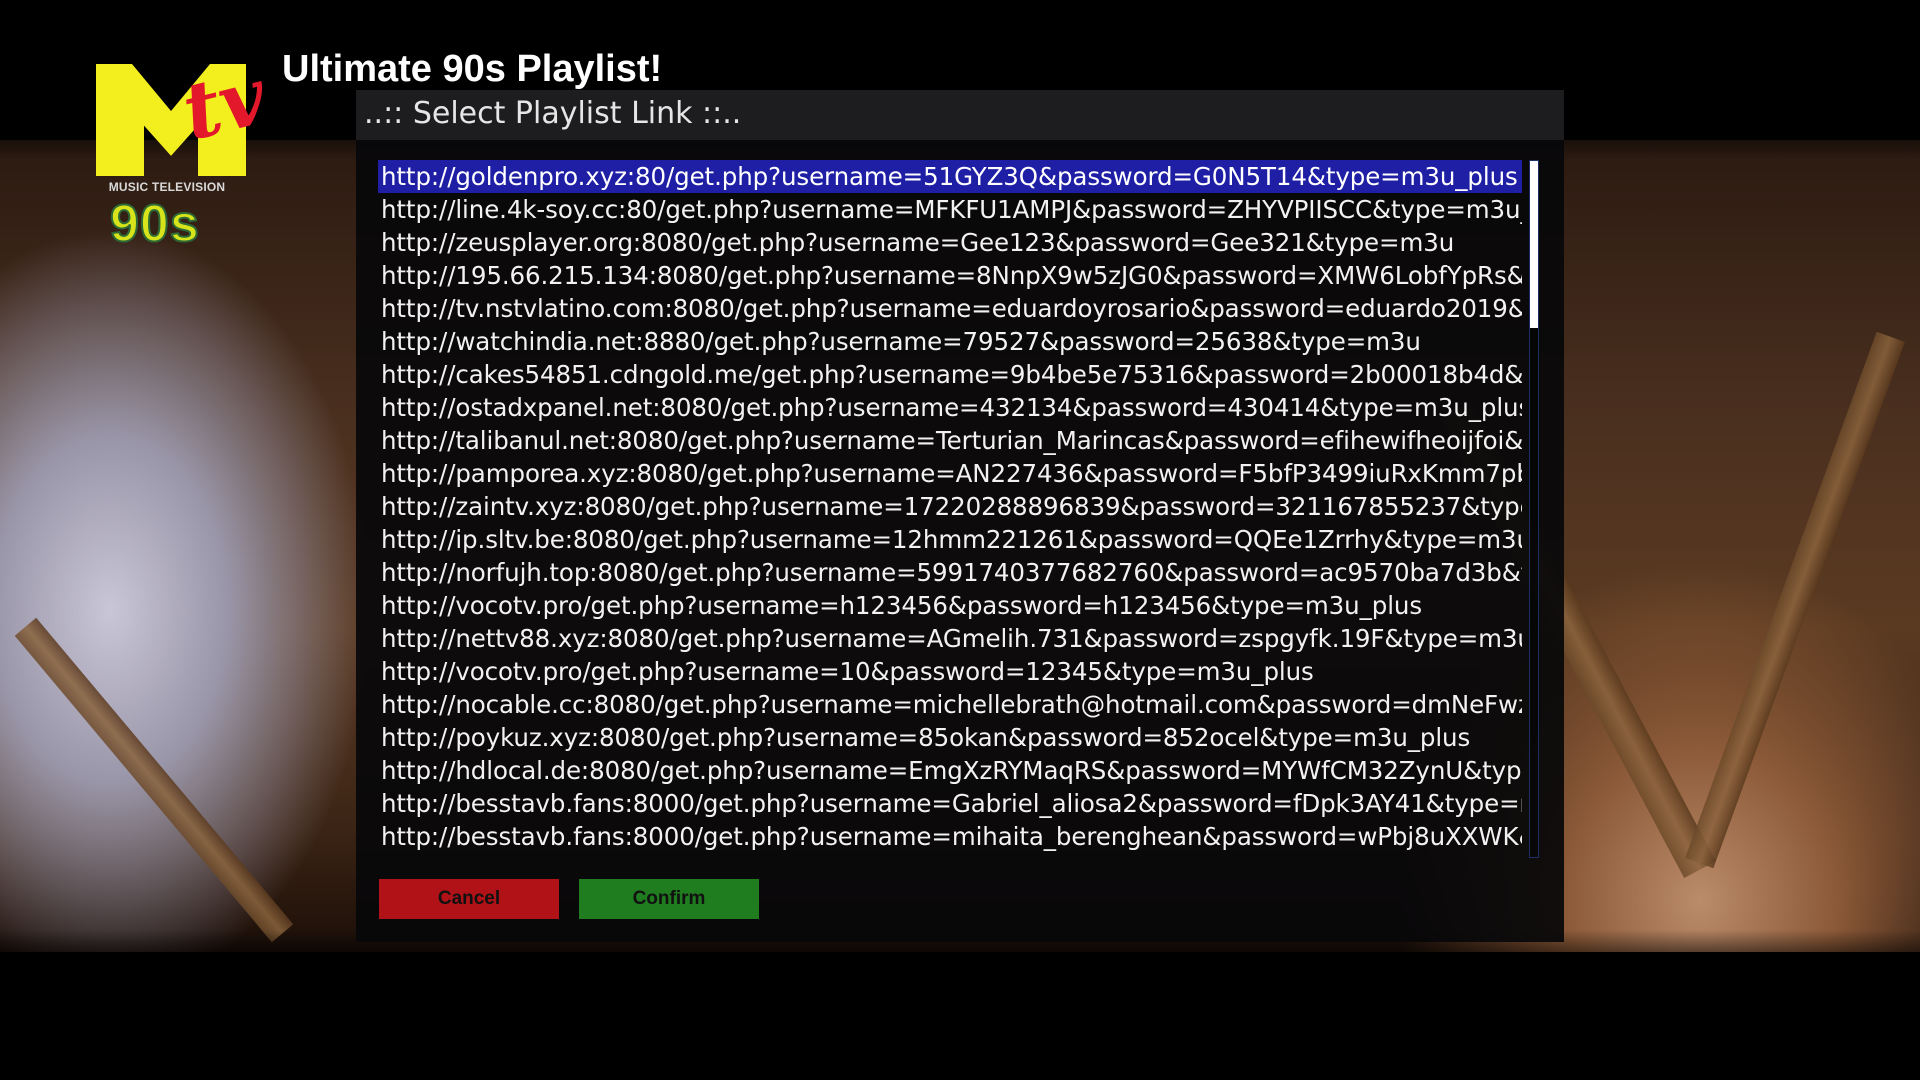 The width and height of the screenshot is (1920, 1080). Describe the element at coordinates (1534, 244) in the screenshot. I see `scrollbar-thumb` at that location.